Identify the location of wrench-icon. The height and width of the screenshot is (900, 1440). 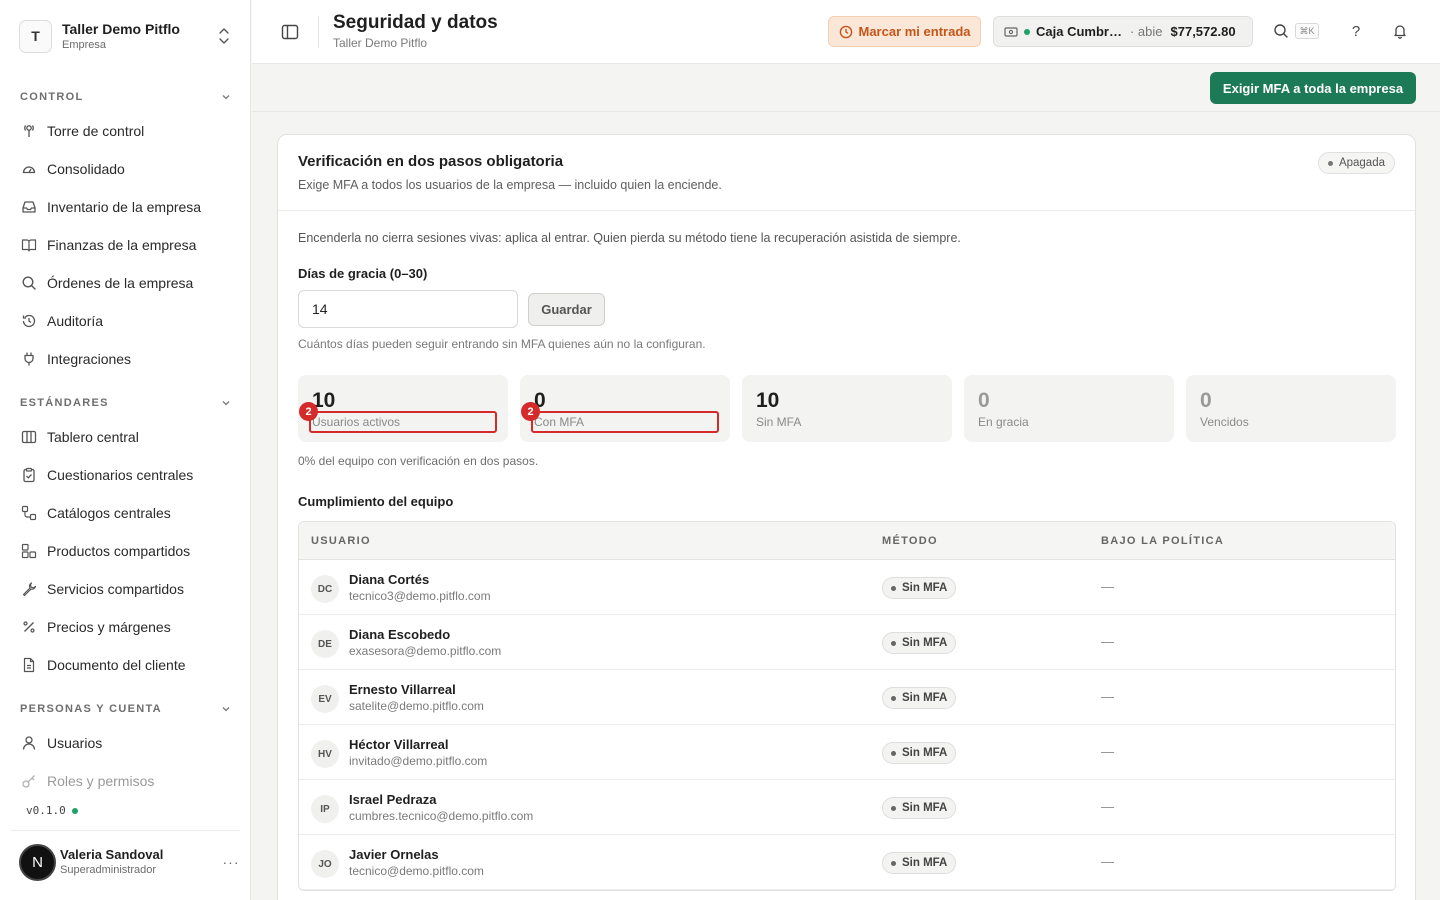
(29, 589).